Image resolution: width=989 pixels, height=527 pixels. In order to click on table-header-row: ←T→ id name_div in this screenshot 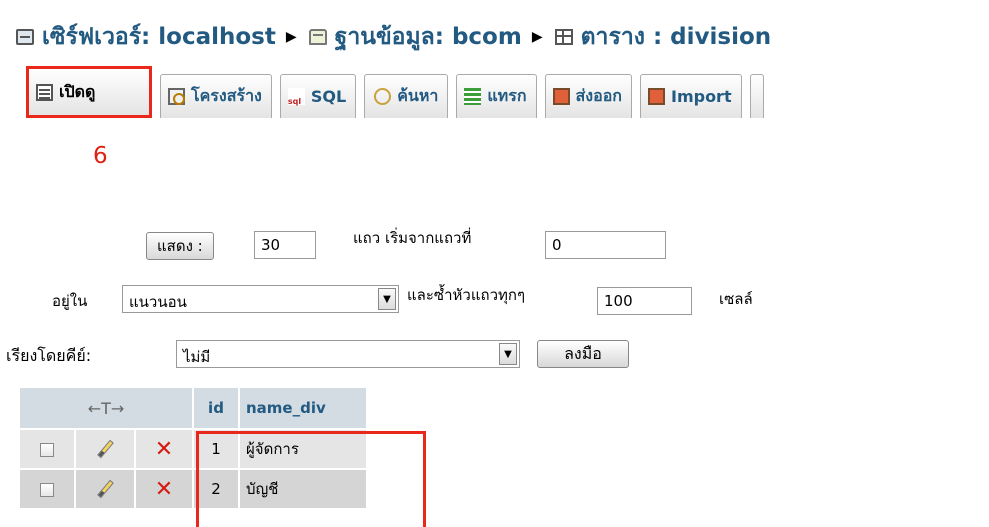, I will do `click(193, 408)`.